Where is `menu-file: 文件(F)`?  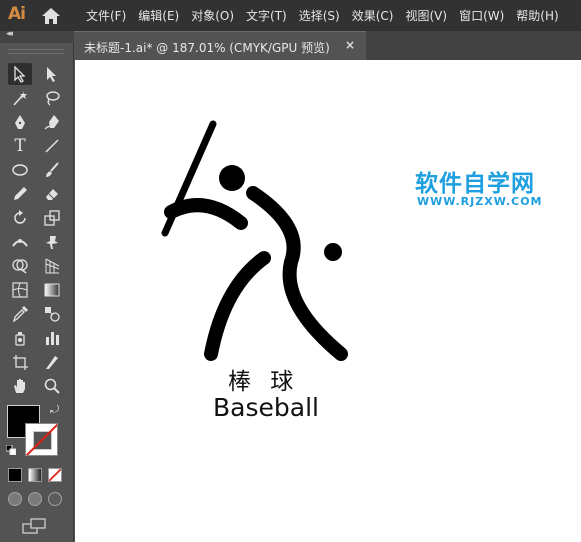
menu-file: 文件(F) is located at coordinates (106, 15).